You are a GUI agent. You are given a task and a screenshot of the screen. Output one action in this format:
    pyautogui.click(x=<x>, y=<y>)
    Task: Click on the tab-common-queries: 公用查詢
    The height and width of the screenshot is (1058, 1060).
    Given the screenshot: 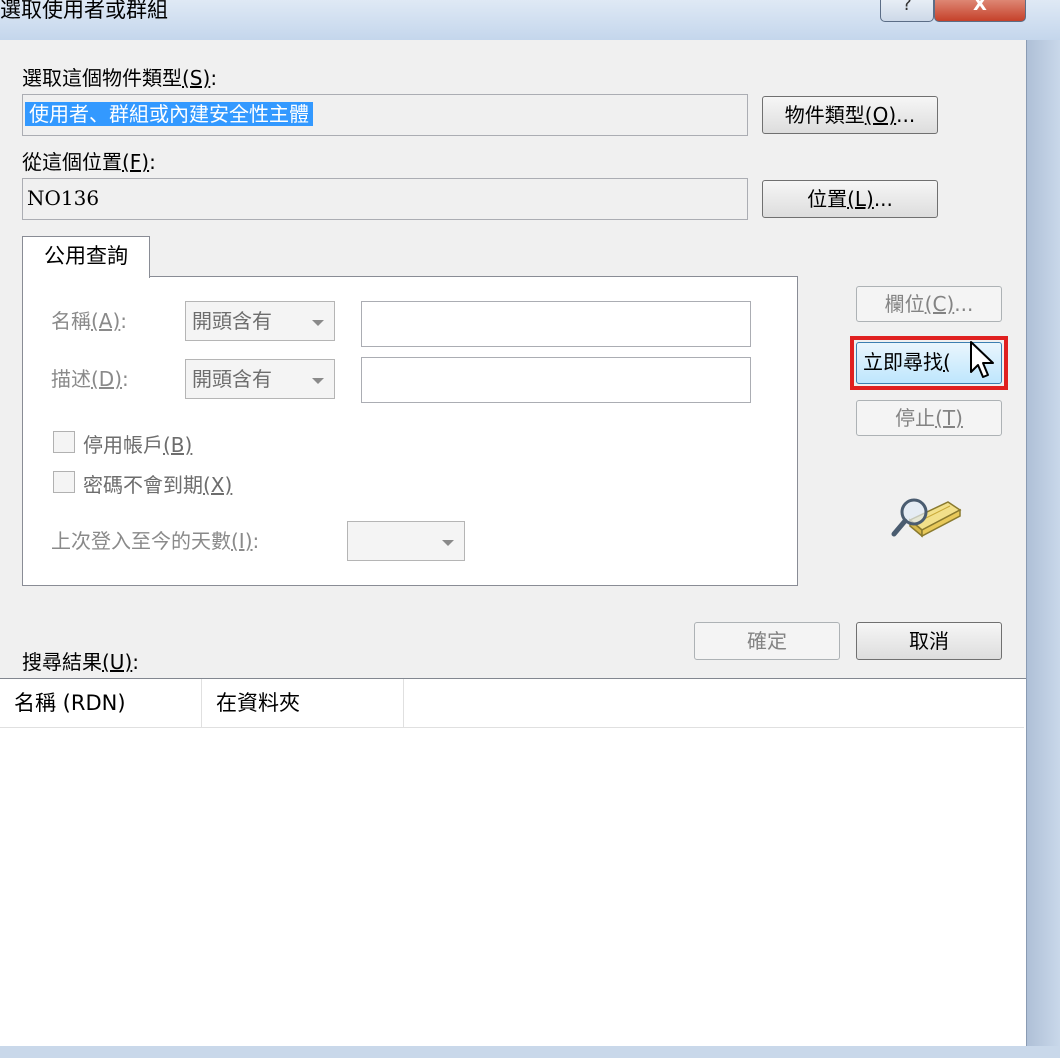 What is the action you would take?
    pyautogui.click(x=86, y=257)
    